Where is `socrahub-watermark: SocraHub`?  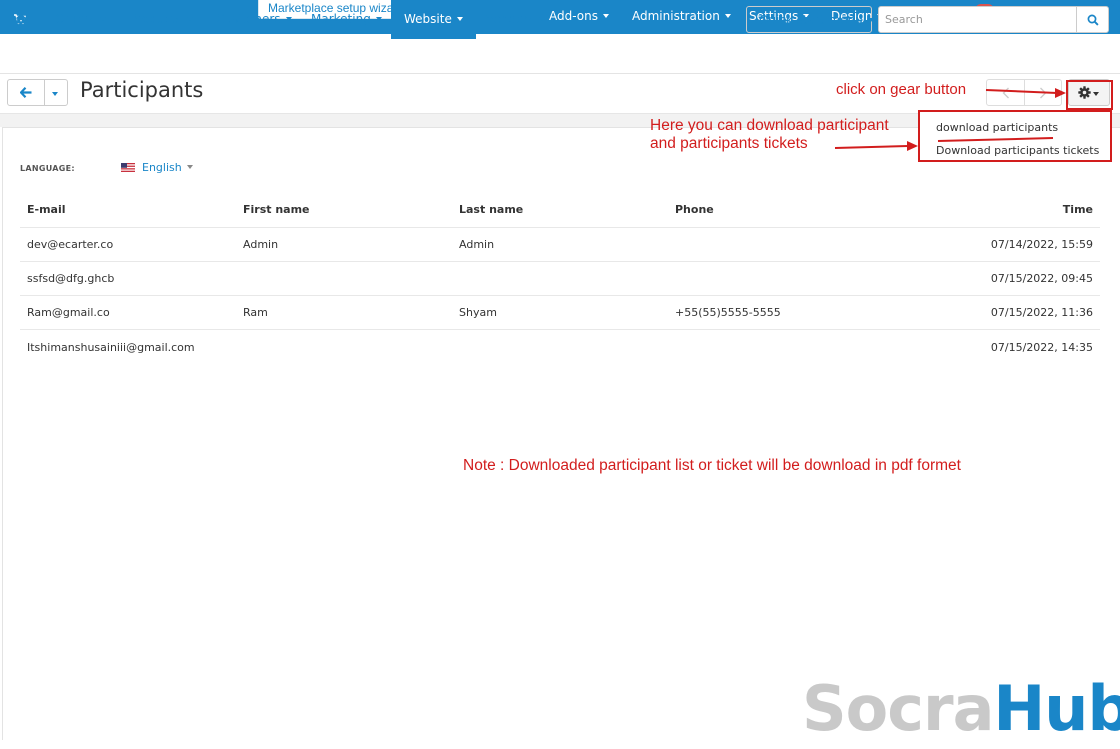 socrahub-watermark: SocraHub is located at coordinates (961, 709).